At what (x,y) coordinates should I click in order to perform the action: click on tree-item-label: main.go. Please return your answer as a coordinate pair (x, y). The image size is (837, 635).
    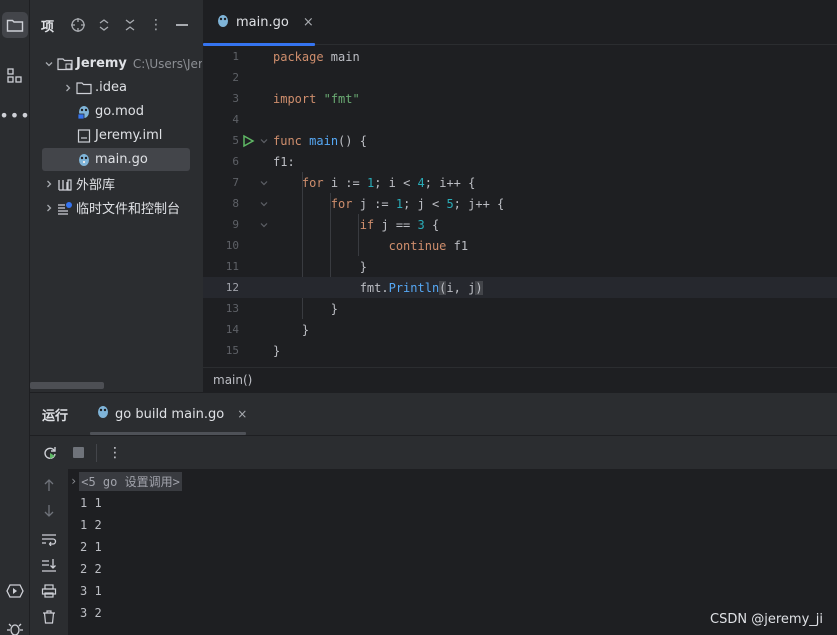
    Looking at the image, I should click on (121, 159).